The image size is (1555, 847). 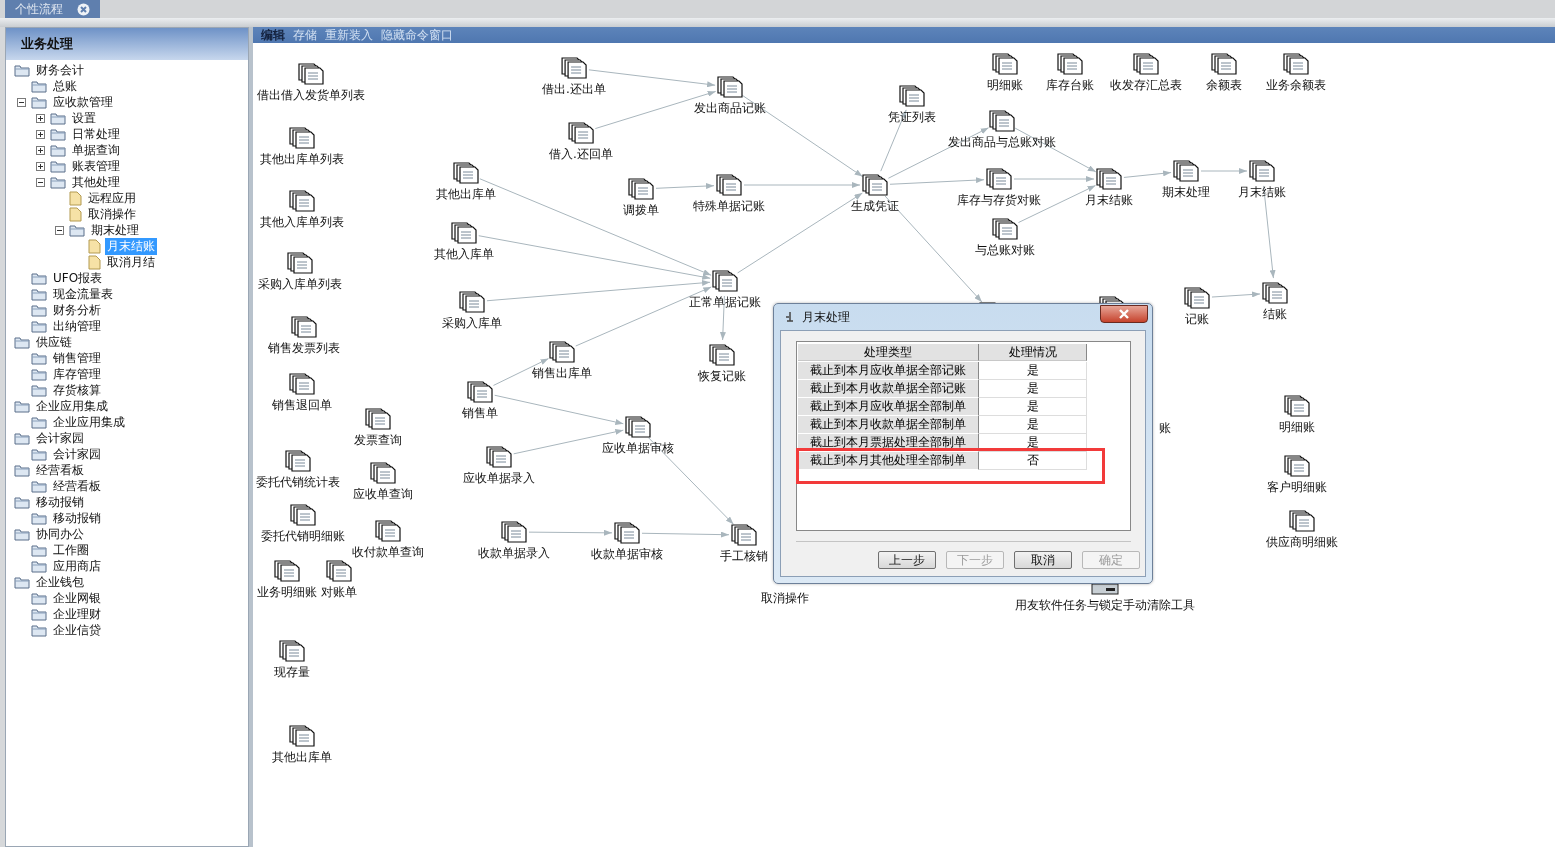 What do you see at coordinates (77, 390) in the screenshot?
I see `tree-item: 存货核算` at bounding box center [77, 390].